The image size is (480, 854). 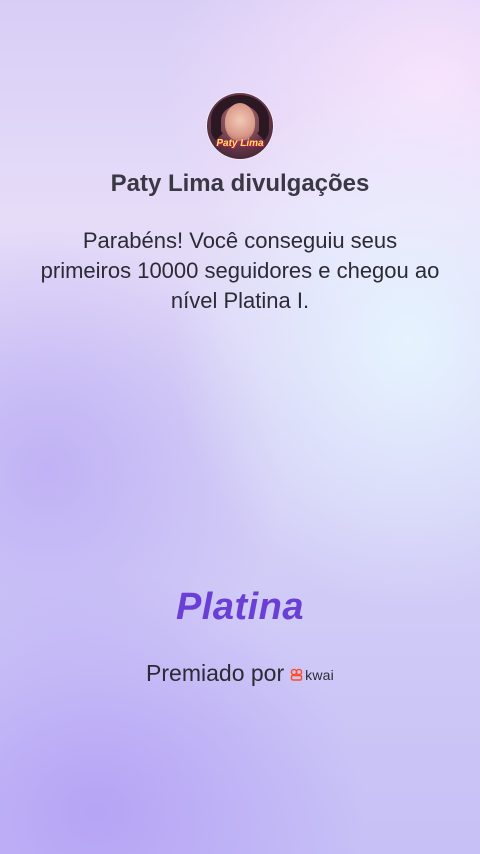 What do you see at coordinates (215, 673) in the screenshot?
I see `awarded-by-label: Premiado por` at bounding box center [215, 673].